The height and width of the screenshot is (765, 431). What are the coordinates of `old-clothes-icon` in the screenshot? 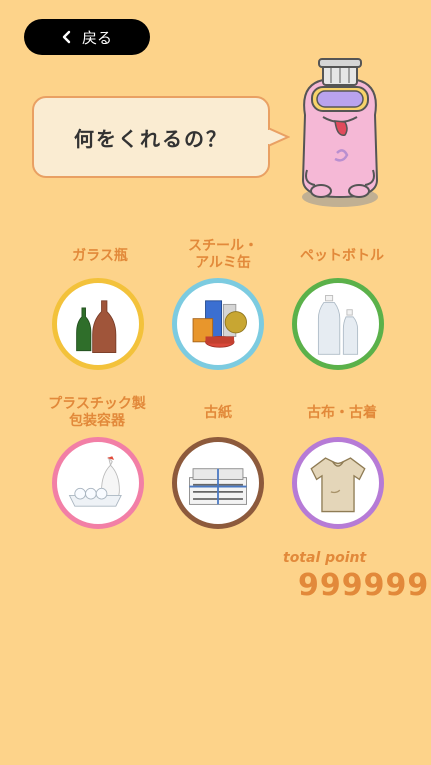 It's located at (338, 485).